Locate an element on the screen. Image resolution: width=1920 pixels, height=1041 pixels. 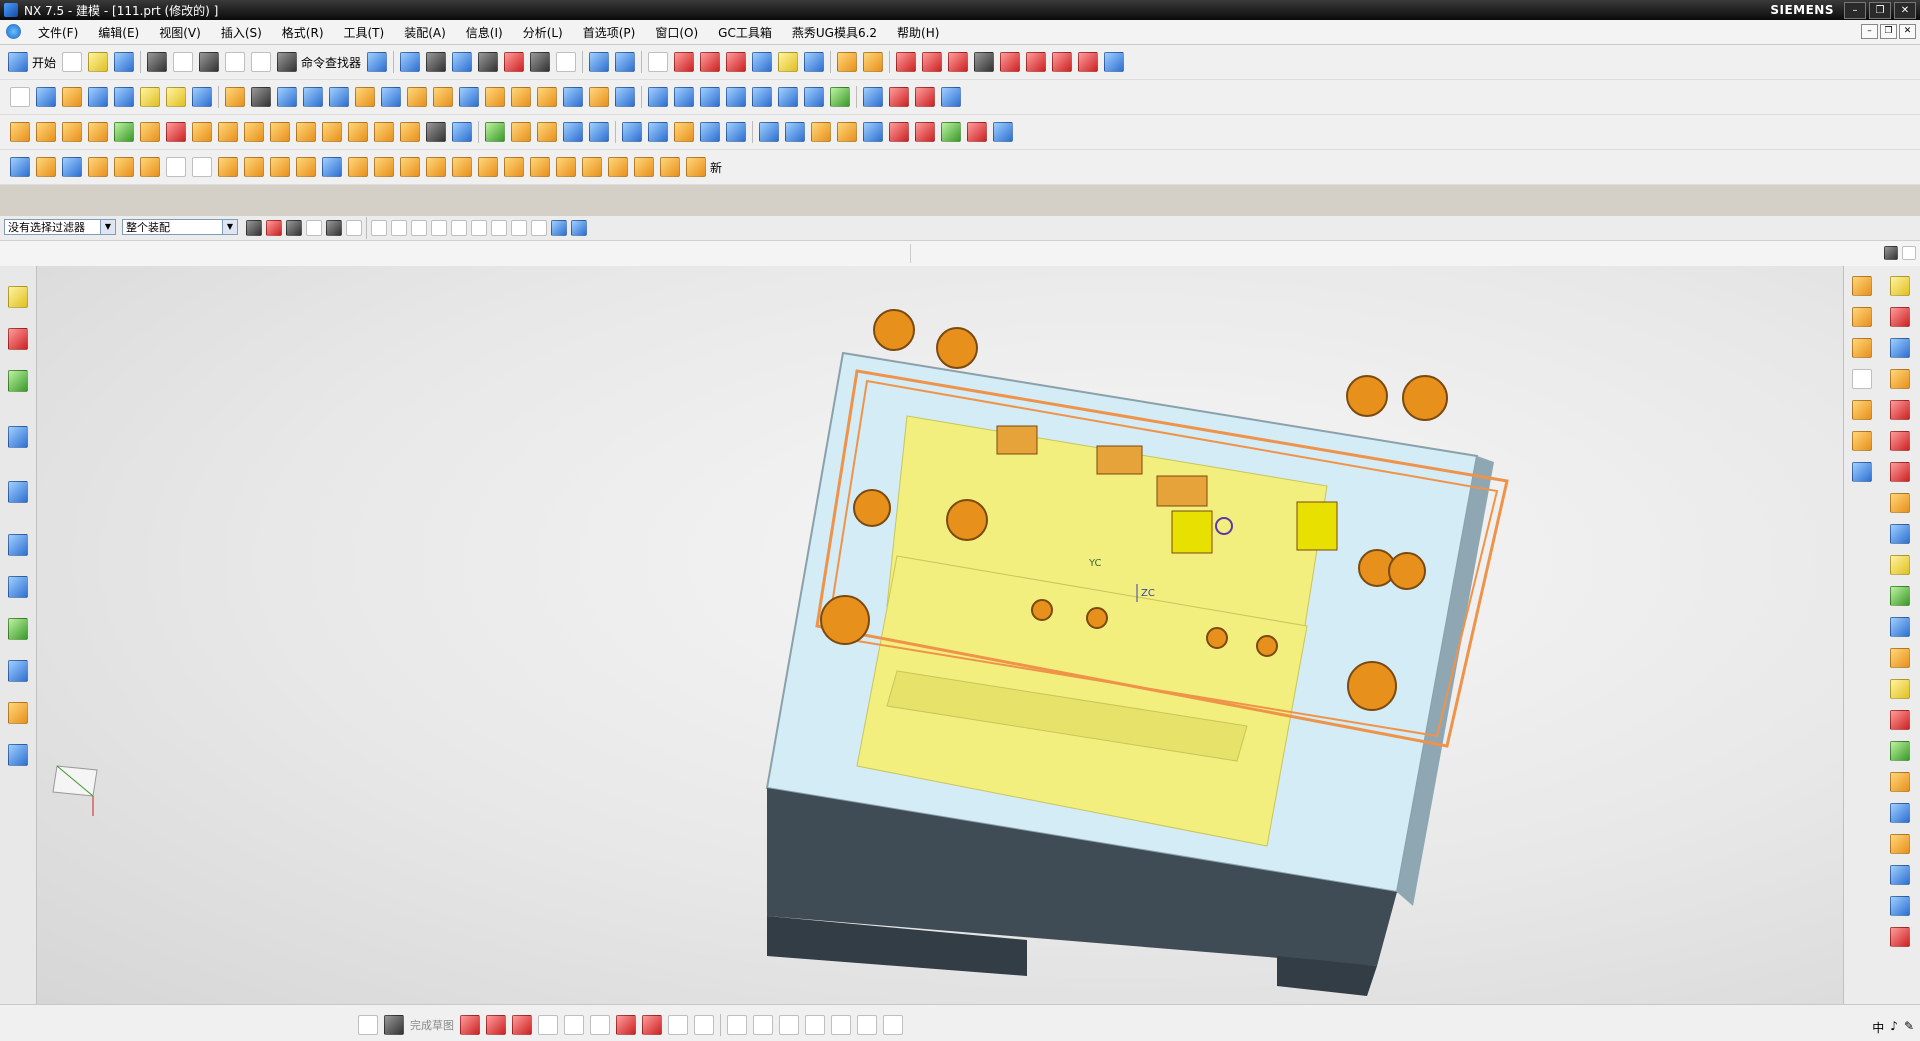
rb-mold-wizard-icon is located at coordinates (1862, 286).